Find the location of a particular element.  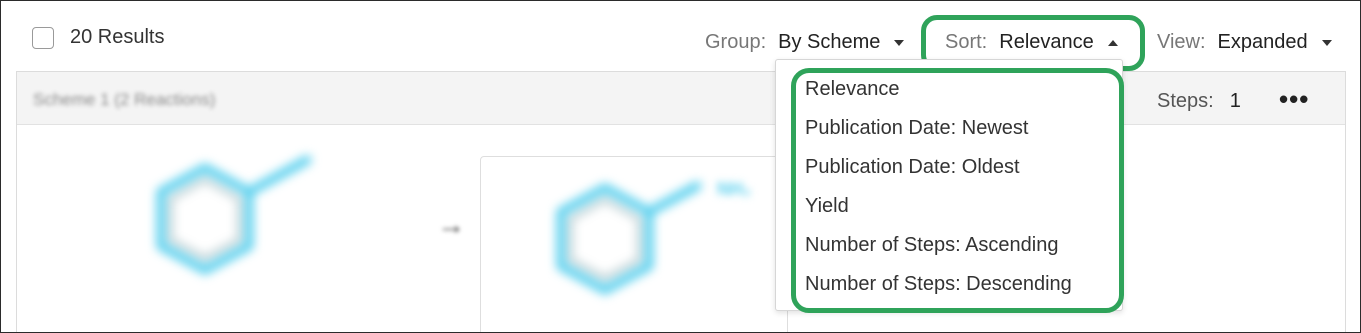

group-dropdown: Group: By Scheme is located at coordinates (805, 42).